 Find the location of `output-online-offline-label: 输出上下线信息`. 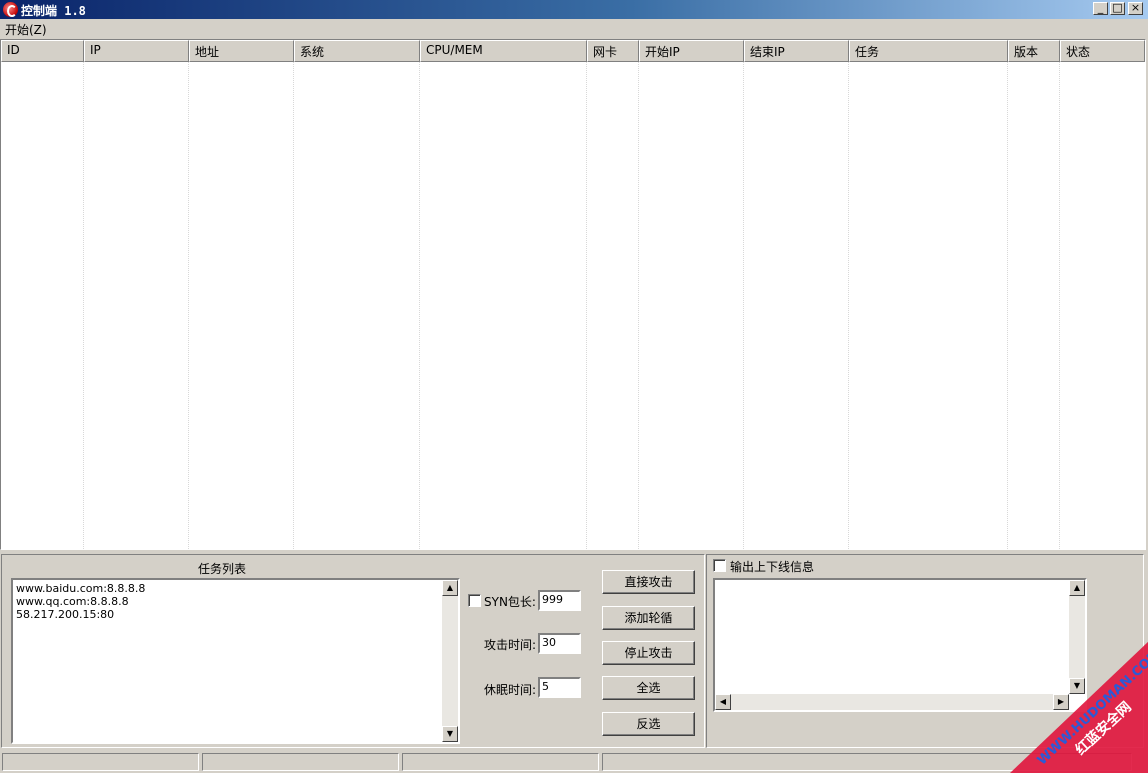

output-online-offline-label: 输出上下线信息 is located at coordinates (772, 567).